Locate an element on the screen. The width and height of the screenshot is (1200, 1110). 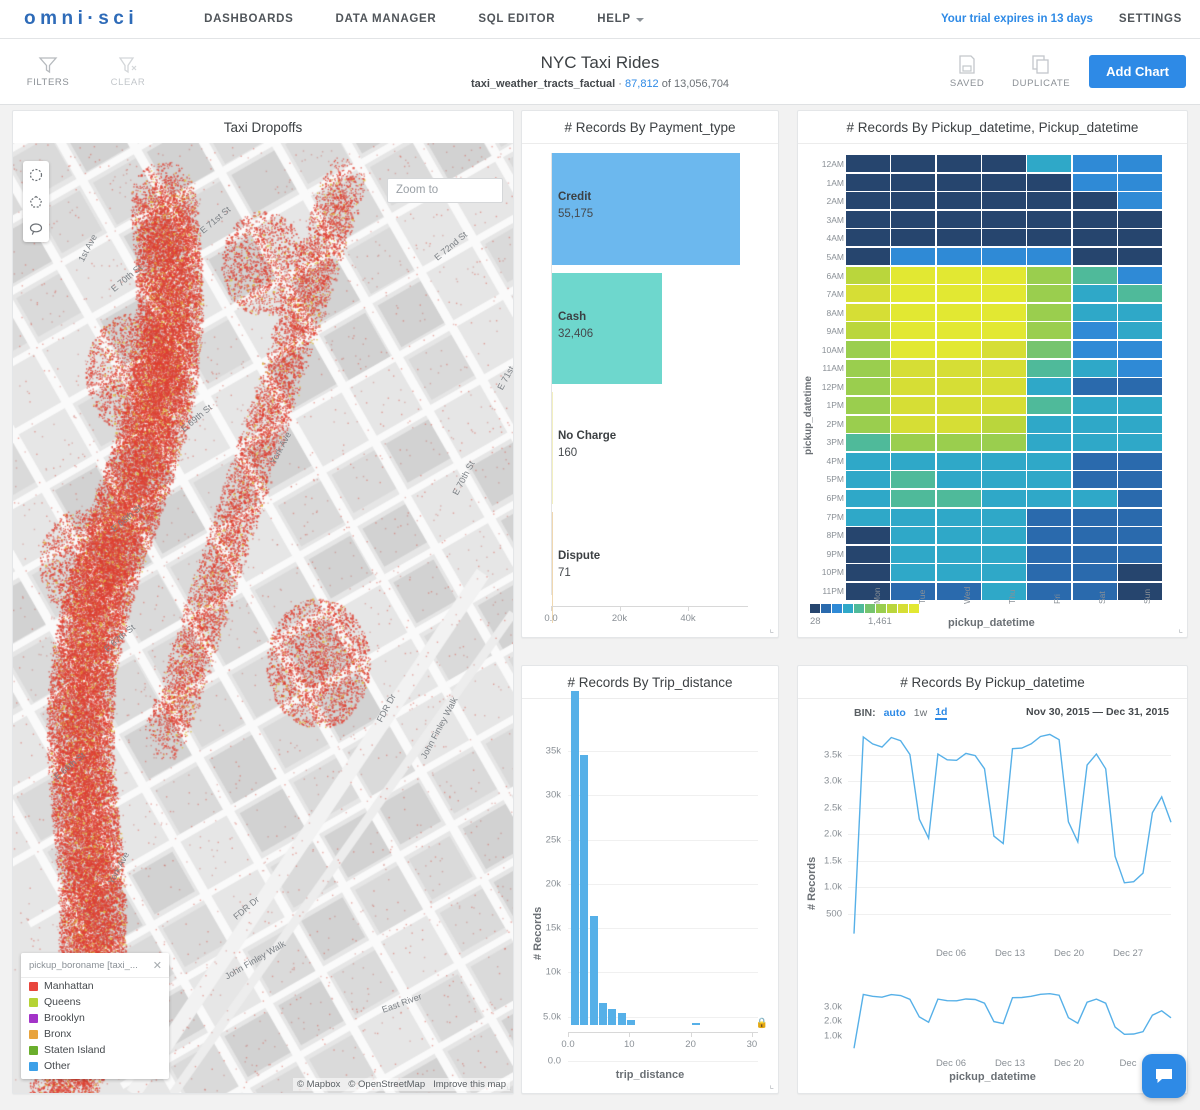
circle-select-icon is located at coordinates (36, 174).